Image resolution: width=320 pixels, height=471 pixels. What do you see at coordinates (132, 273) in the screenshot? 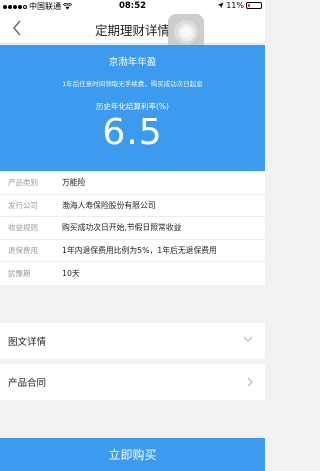
I see `info-row-cooling-period: 犹豫期 10天` at bounding box center [132, 273].